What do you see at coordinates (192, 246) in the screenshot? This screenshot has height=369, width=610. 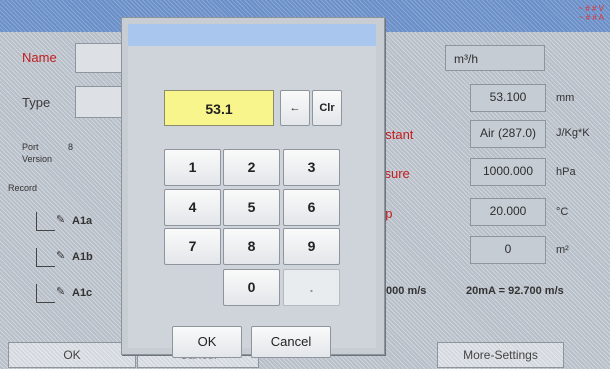 I see `key-7: 7` at bounding box center [192, 246].